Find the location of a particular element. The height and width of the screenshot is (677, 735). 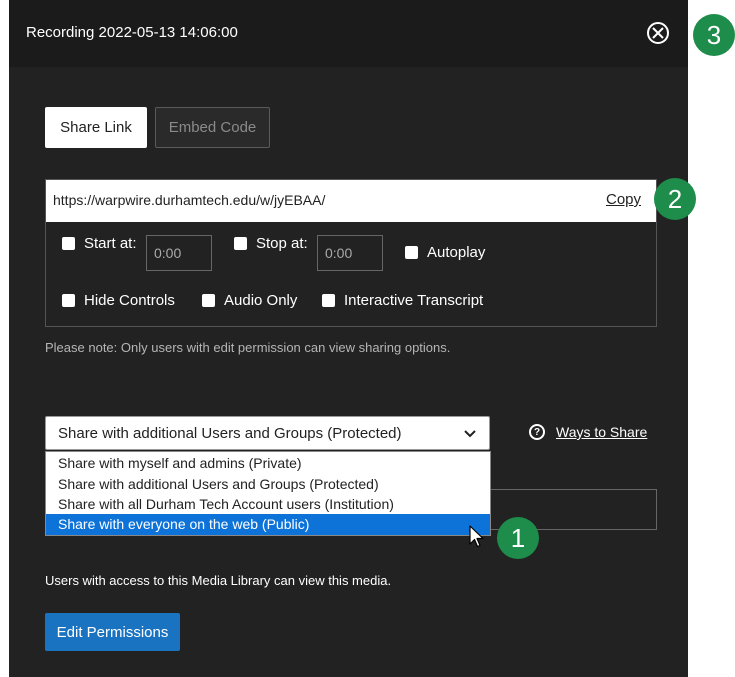

start-at-input: 0:00 is located at coordinates (179, 253).